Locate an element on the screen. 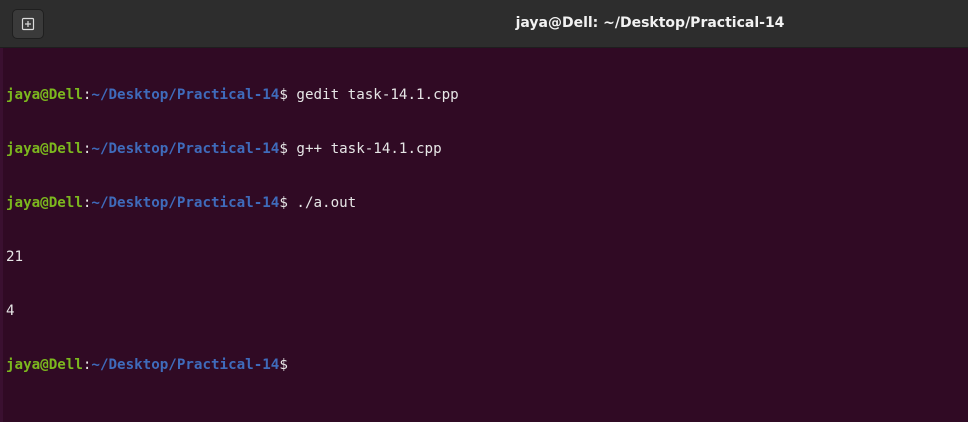 The height and width of the screenshot is (422, 968). program-output-line: 21 is located at coordinates (15, 257).